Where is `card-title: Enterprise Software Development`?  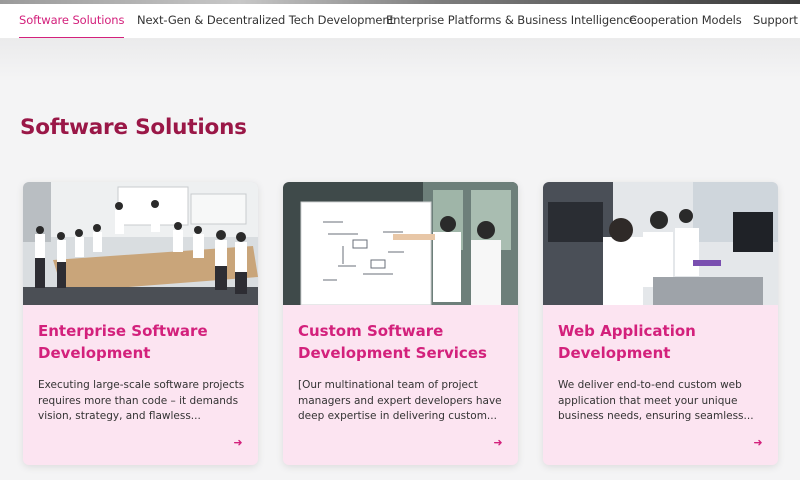 card-title: Enterprise Software Development is located at coordinates (143, 342).